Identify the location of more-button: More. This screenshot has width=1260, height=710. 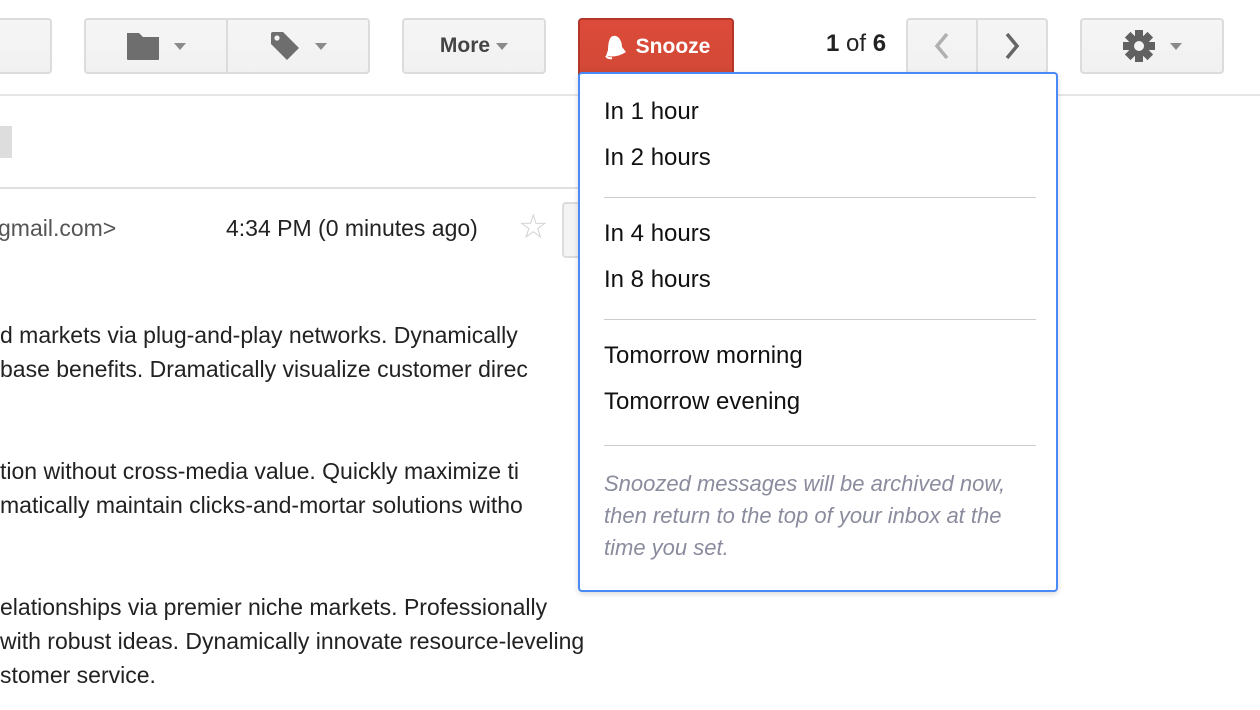
(474, 46).